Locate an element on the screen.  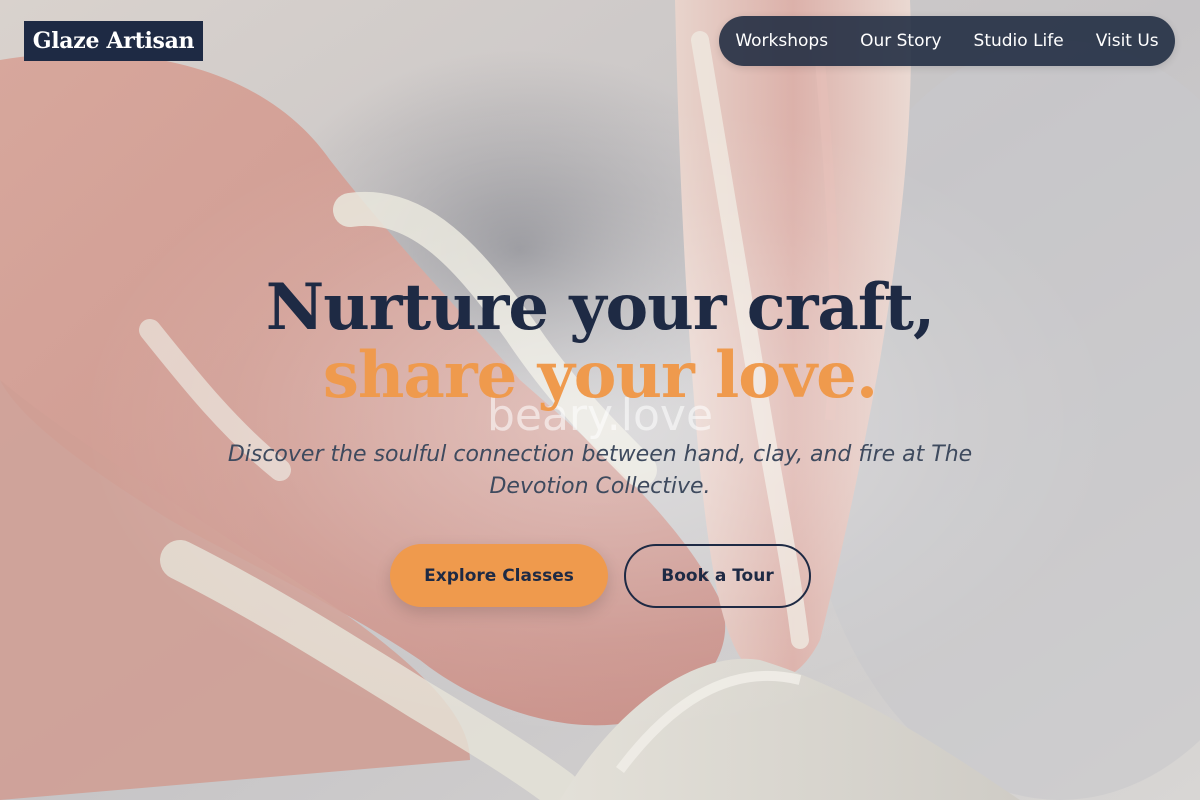
nav-item-visit-us: Visit Us is located at coordinates (1127, 41).